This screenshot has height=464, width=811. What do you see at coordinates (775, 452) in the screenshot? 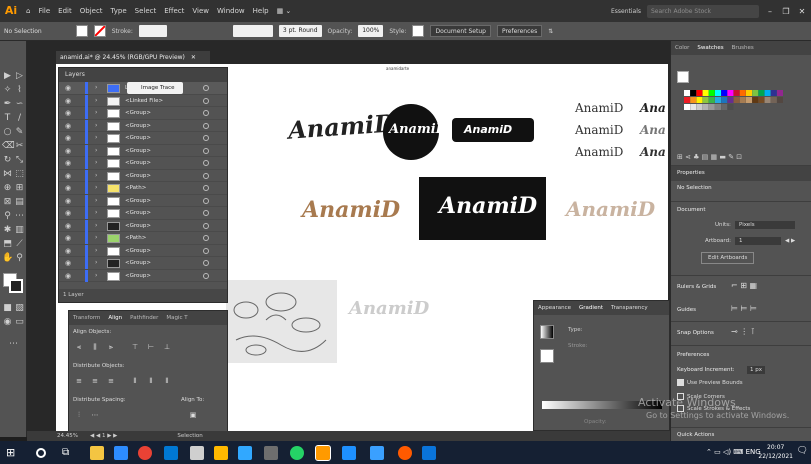
I see `clock: 20:07 22/12/2021` at bounding box center [775, 452].